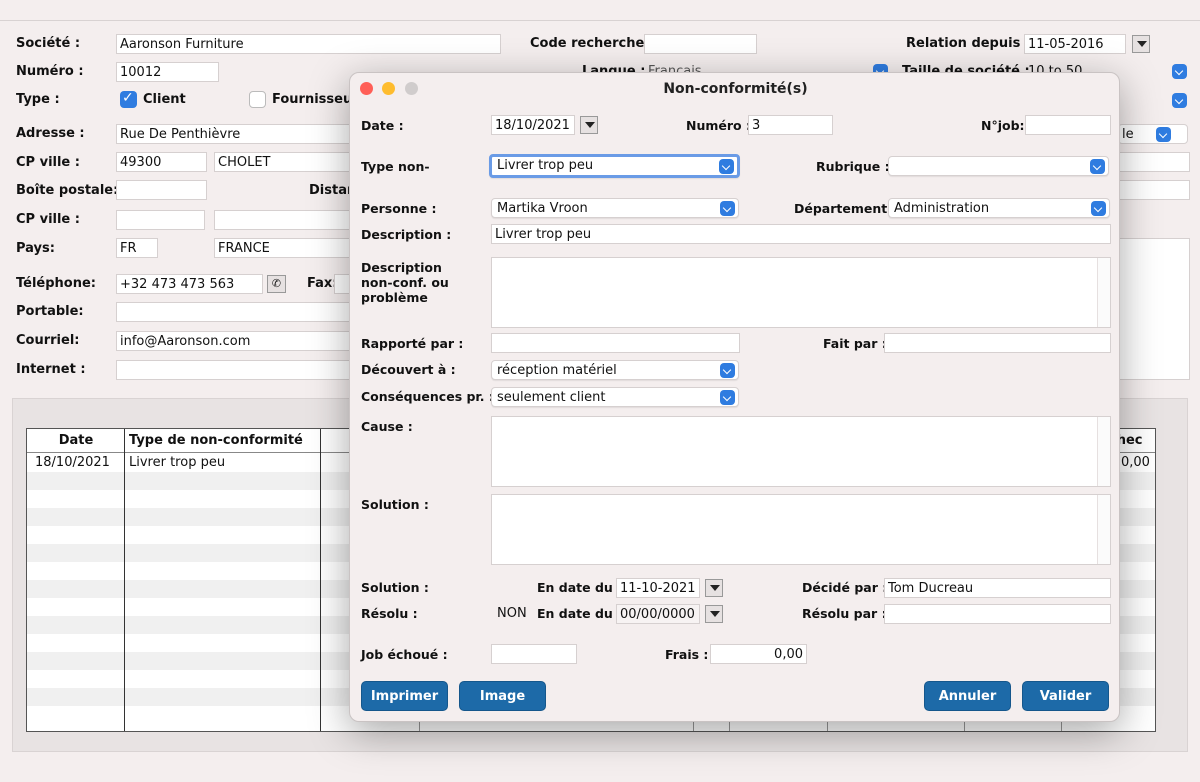 The height and width of the screenshot is (782, 1200). Describe the element at coordinates (405, 282) in the screenshot. I see `desc-long-label-2: non-conf. ou` at that location.